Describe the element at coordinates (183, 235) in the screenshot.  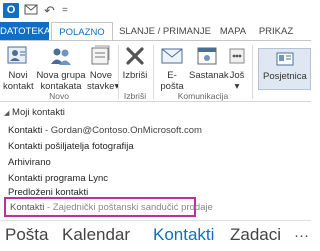
I see `nav-kontakti: Kontakti` at that location.